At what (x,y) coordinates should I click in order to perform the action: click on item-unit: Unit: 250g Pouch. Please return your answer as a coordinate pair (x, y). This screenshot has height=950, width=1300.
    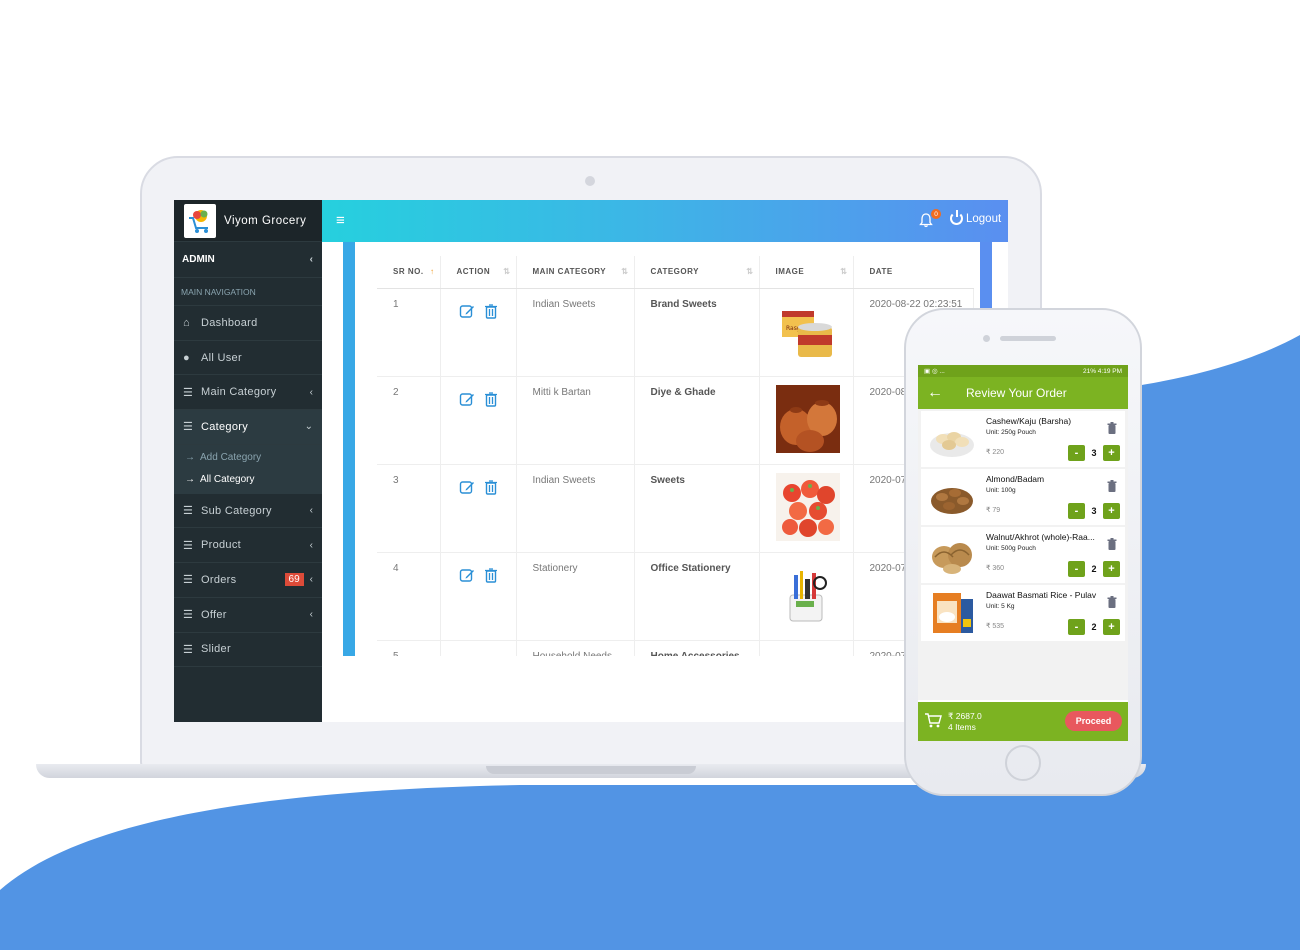
    Looking at the image, I should click on (1011, 432).